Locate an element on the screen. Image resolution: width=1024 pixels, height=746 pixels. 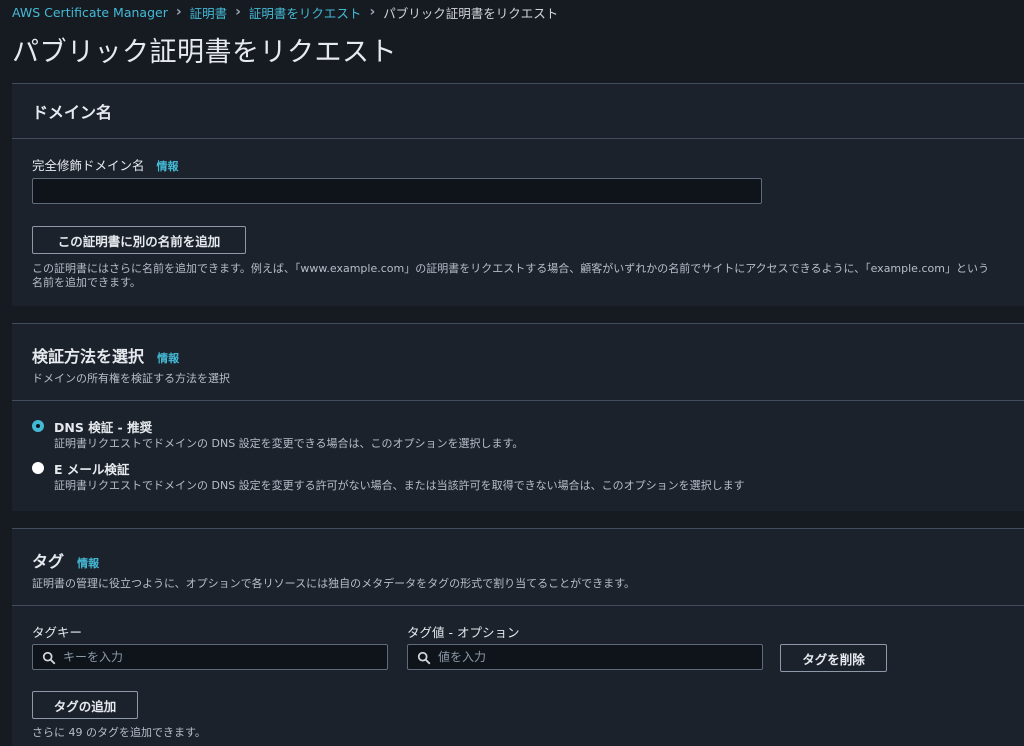
breadcrumb-current: パブリック証明書をリクエスト is located at coordinates (471, 13).